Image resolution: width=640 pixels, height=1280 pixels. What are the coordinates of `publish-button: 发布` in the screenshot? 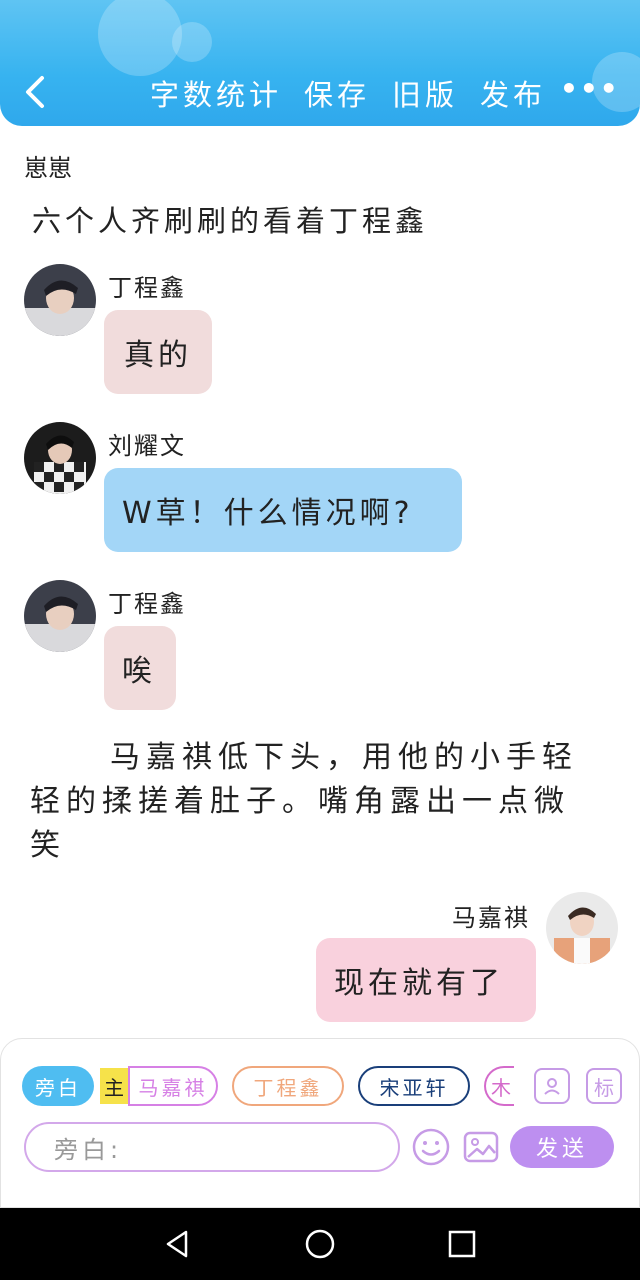 It's located at (513, 93).